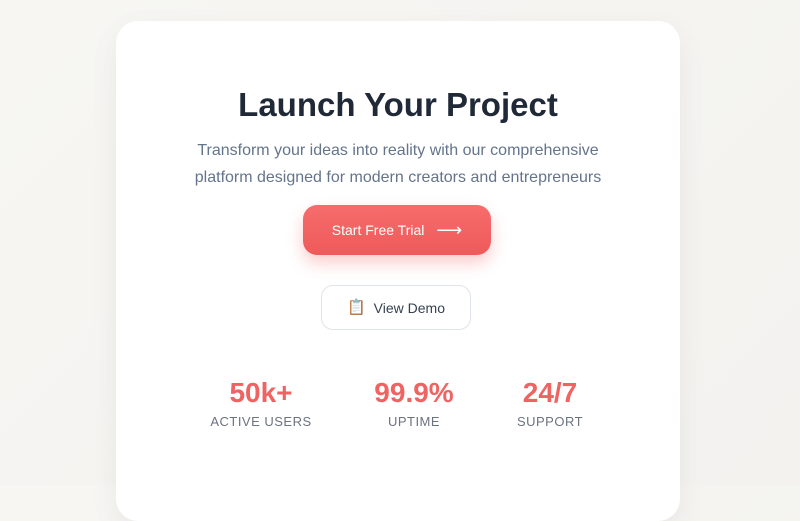  Describe the element at coordinates (409, 307) in the screenshot. I see `view-demo-label: View Demo` at that location.